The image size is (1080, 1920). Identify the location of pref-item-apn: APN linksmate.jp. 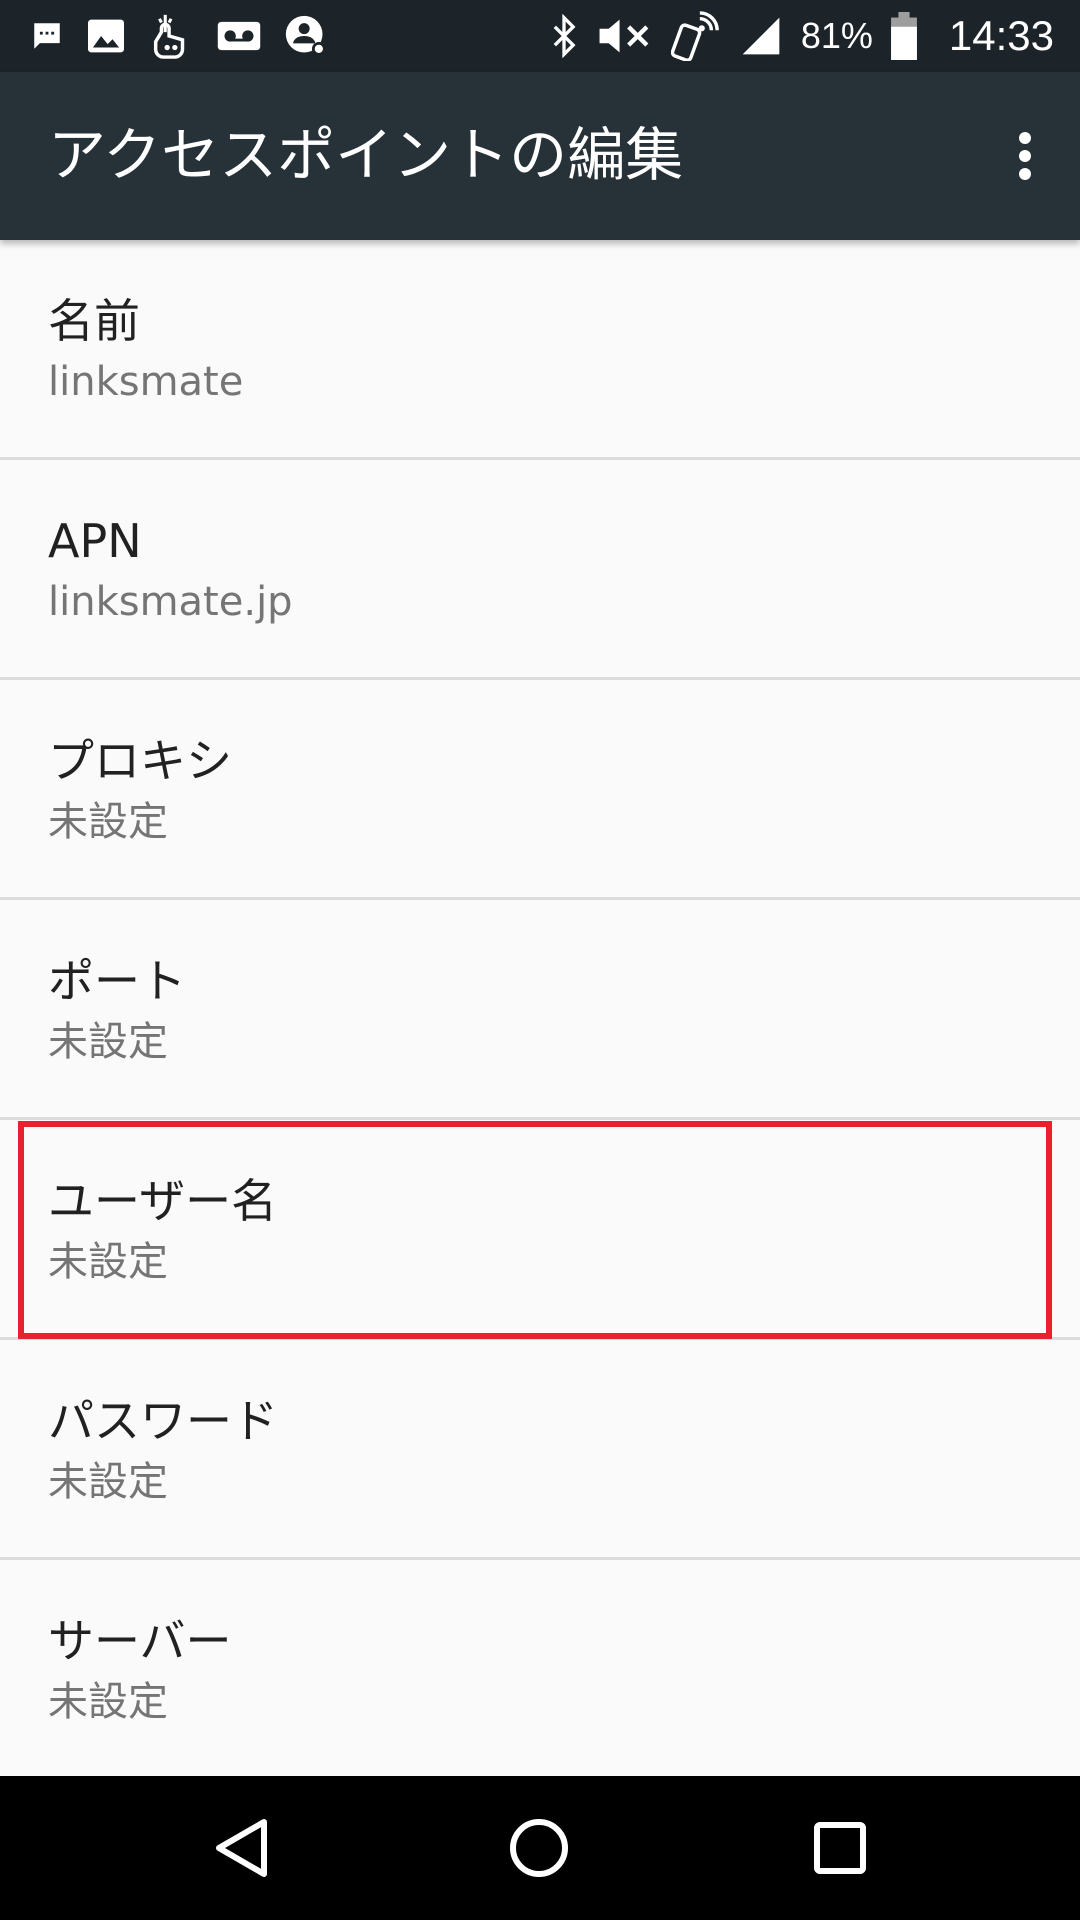
(540, 570).